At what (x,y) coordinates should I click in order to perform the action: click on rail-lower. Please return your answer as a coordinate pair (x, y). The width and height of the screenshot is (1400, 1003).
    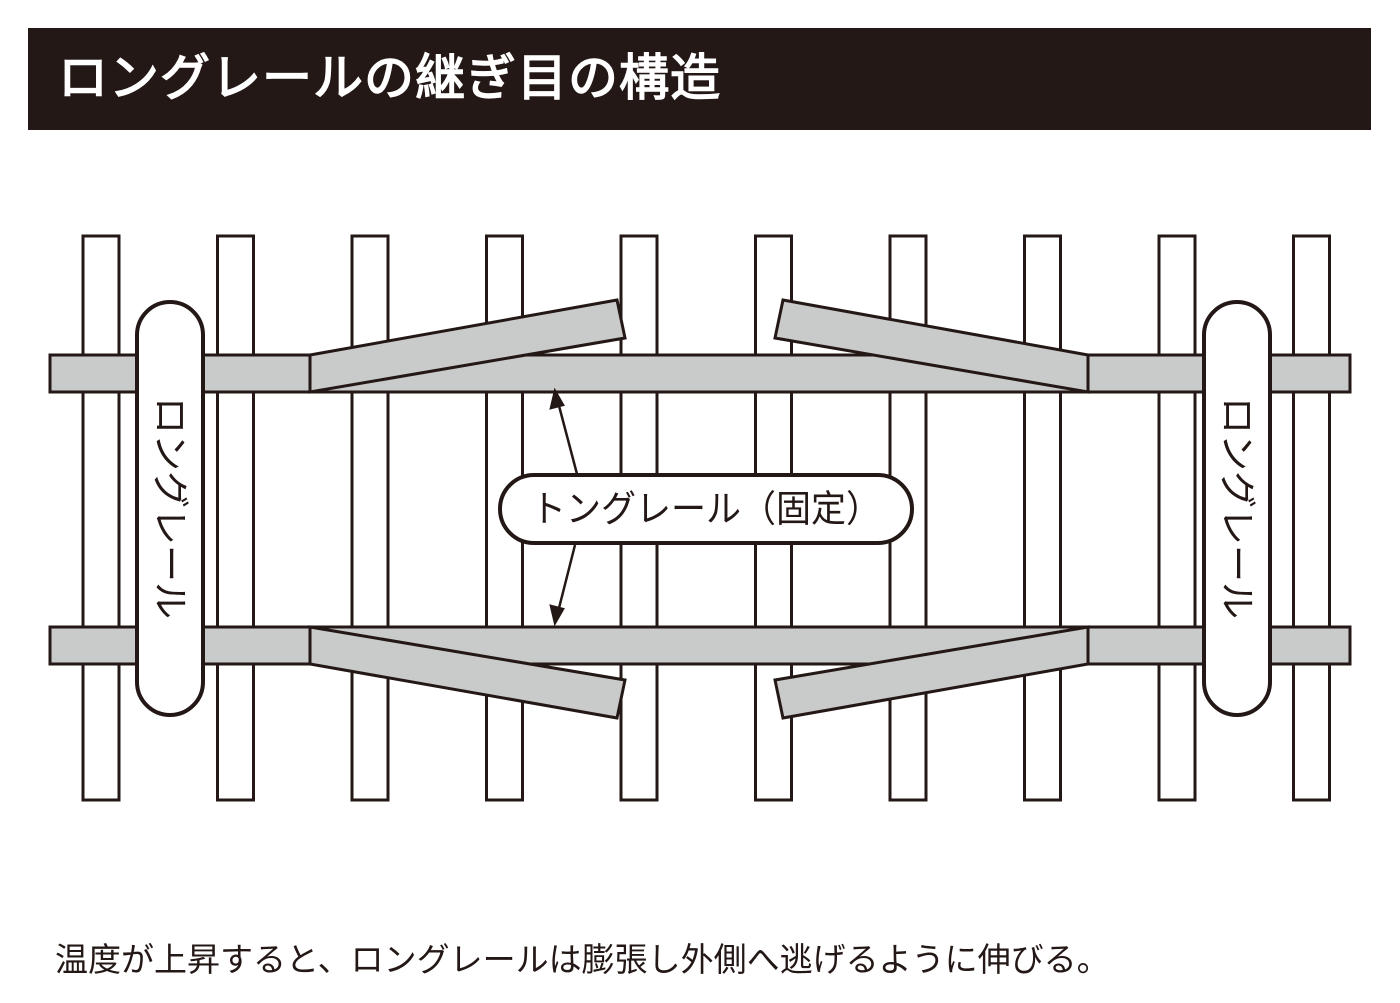
    Looking at the image, I should click on (700, 645).